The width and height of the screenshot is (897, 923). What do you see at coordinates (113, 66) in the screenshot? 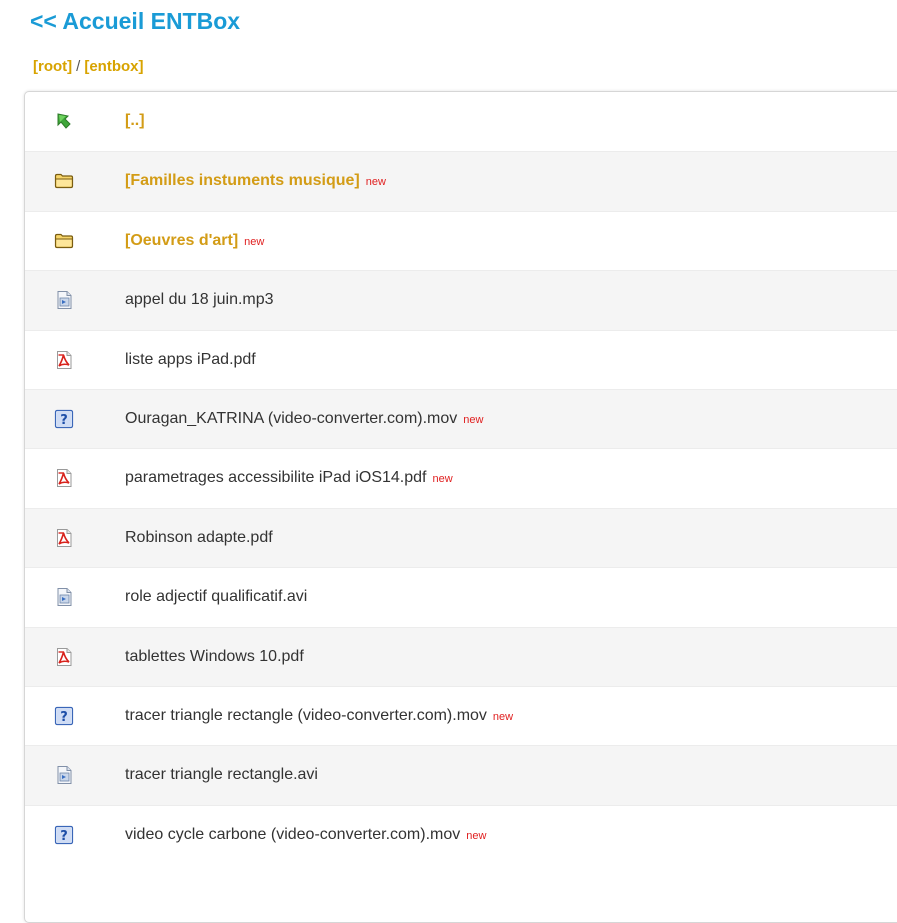
I see `breadcrumb-current: [entbox]` at bounding box center [113, 66].